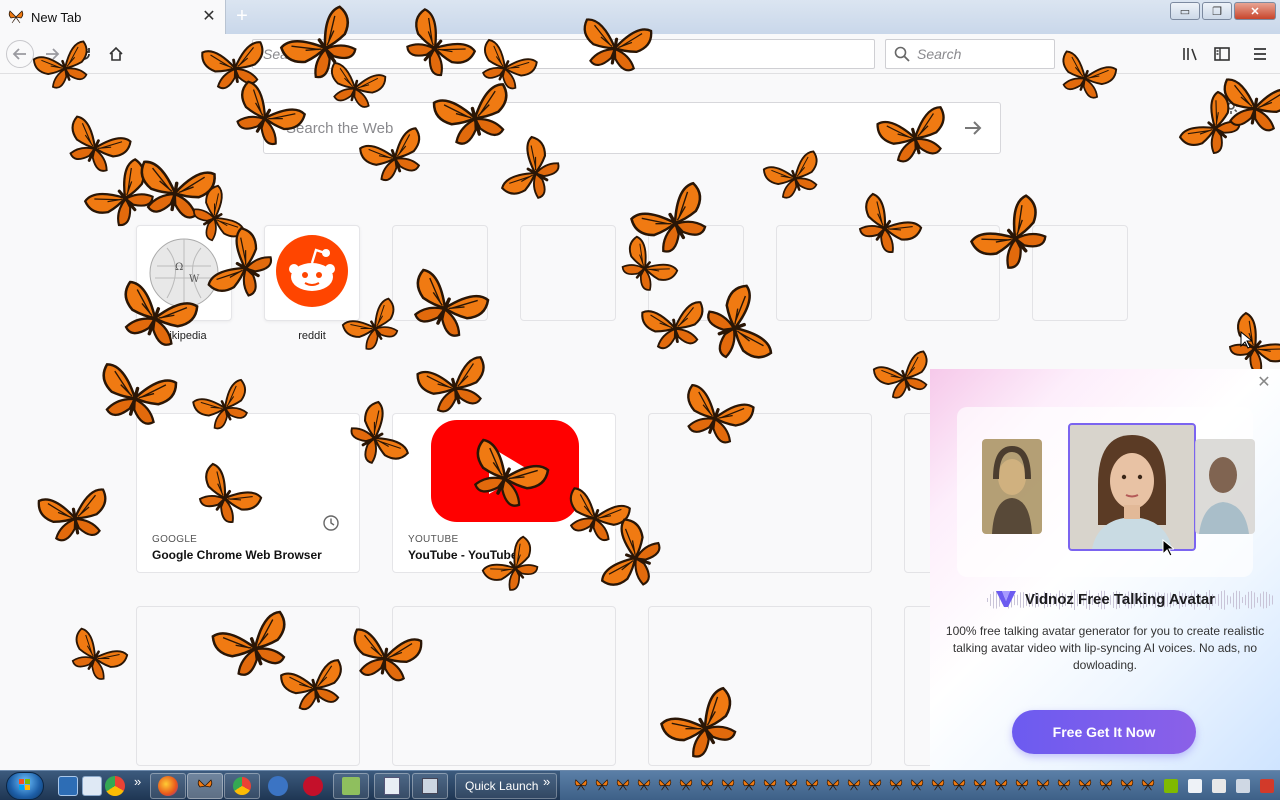 Image resolution: width=1280 pixels, height=800 pixels. What do you see at coordinates (242, 786) in the screenshot?
I see `taskbar-chrome` at bounding box center [242, 786].